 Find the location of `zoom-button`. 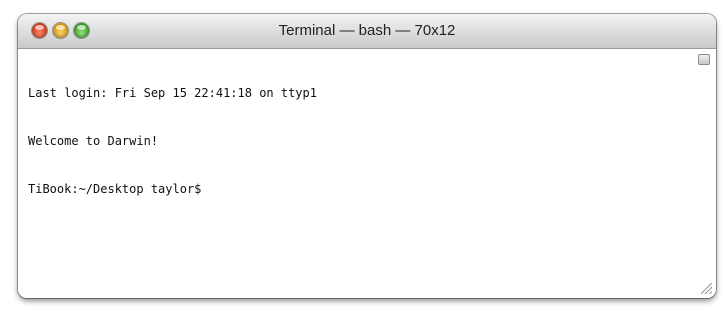

zoom-button is located at coordinates (81, 30).